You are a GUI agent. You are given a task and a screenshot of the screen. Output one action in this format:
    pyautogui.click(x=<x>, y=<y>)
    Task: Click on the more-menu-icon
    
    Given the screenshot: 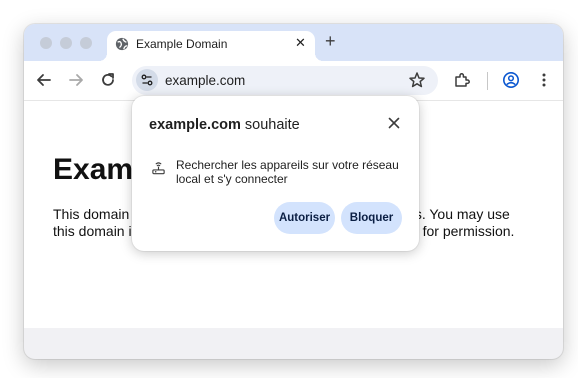 What is the action you would take?
    pyautogui.click(x=544, y=80)
    